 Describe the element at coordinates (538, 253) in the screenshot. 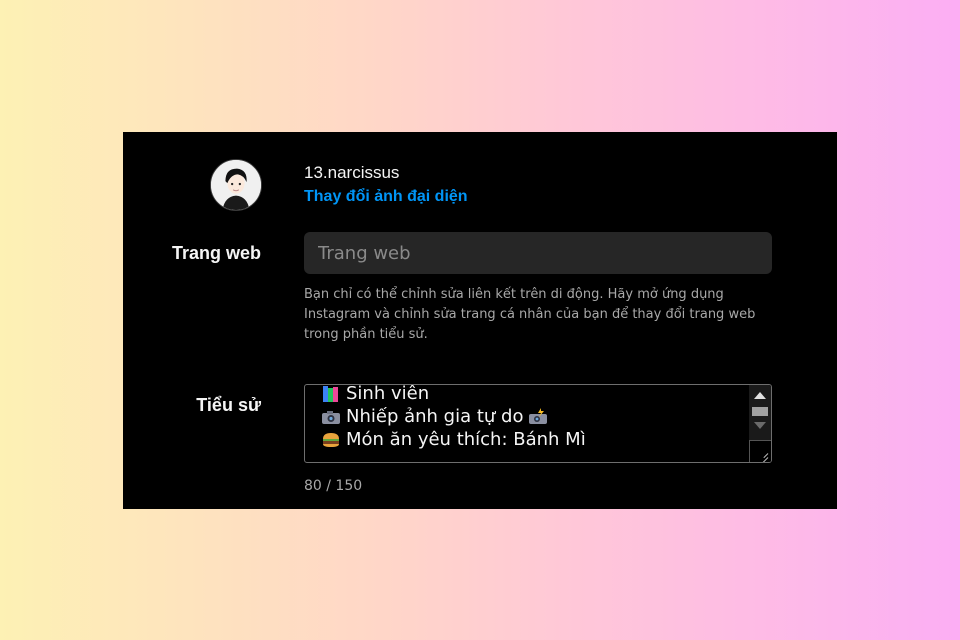

I see `website-input` at that location.